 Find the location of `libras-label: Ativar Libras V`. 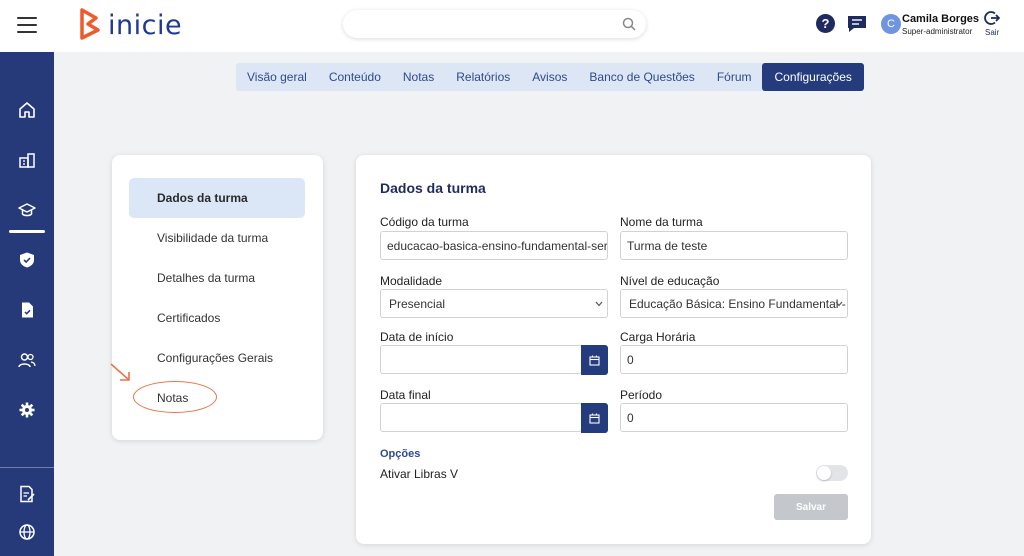

libras-label: Ativar Libras V is located at coordinates (419, 474).